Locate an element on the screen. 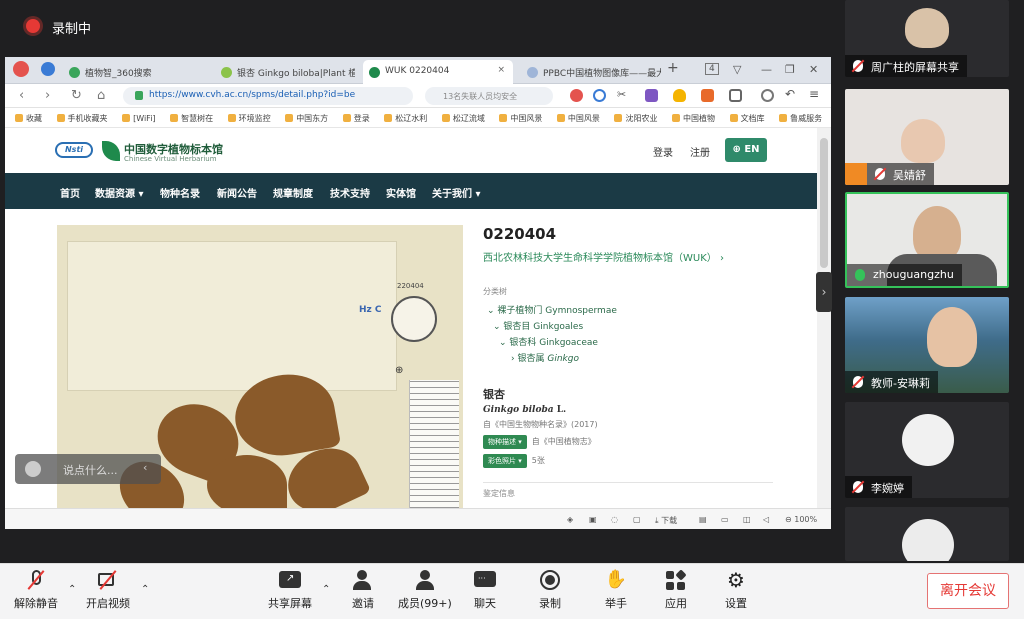 The image size is (1024, 619). back-icon: ‹ is located at coordinates (21, 95).